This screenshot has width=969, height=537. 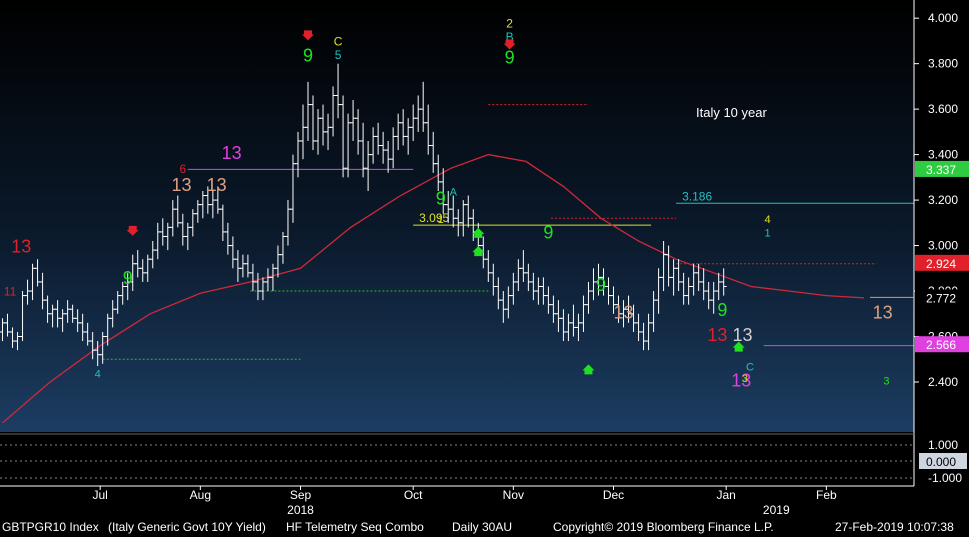 I want to click on x-tick-label: Jan, so click(x=726, y=495).